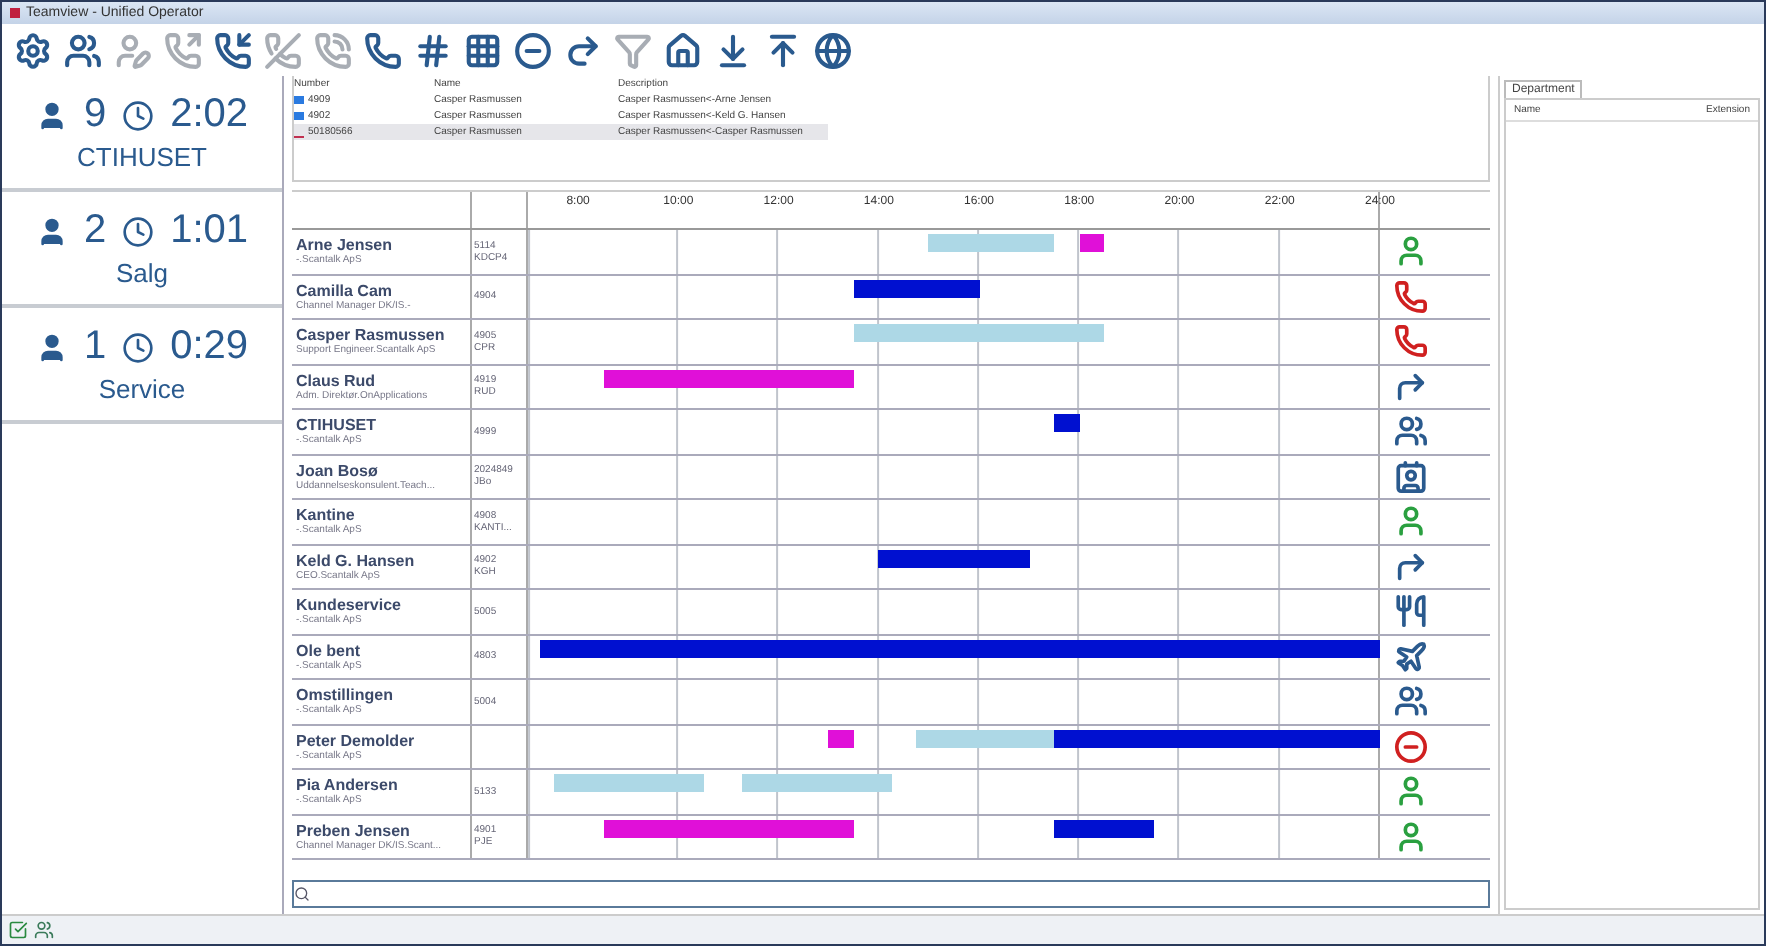  What do you see at coordinates (1410, 656) in the screenshot?
I see `airplane-icon` at bounding box center [1410, 656].